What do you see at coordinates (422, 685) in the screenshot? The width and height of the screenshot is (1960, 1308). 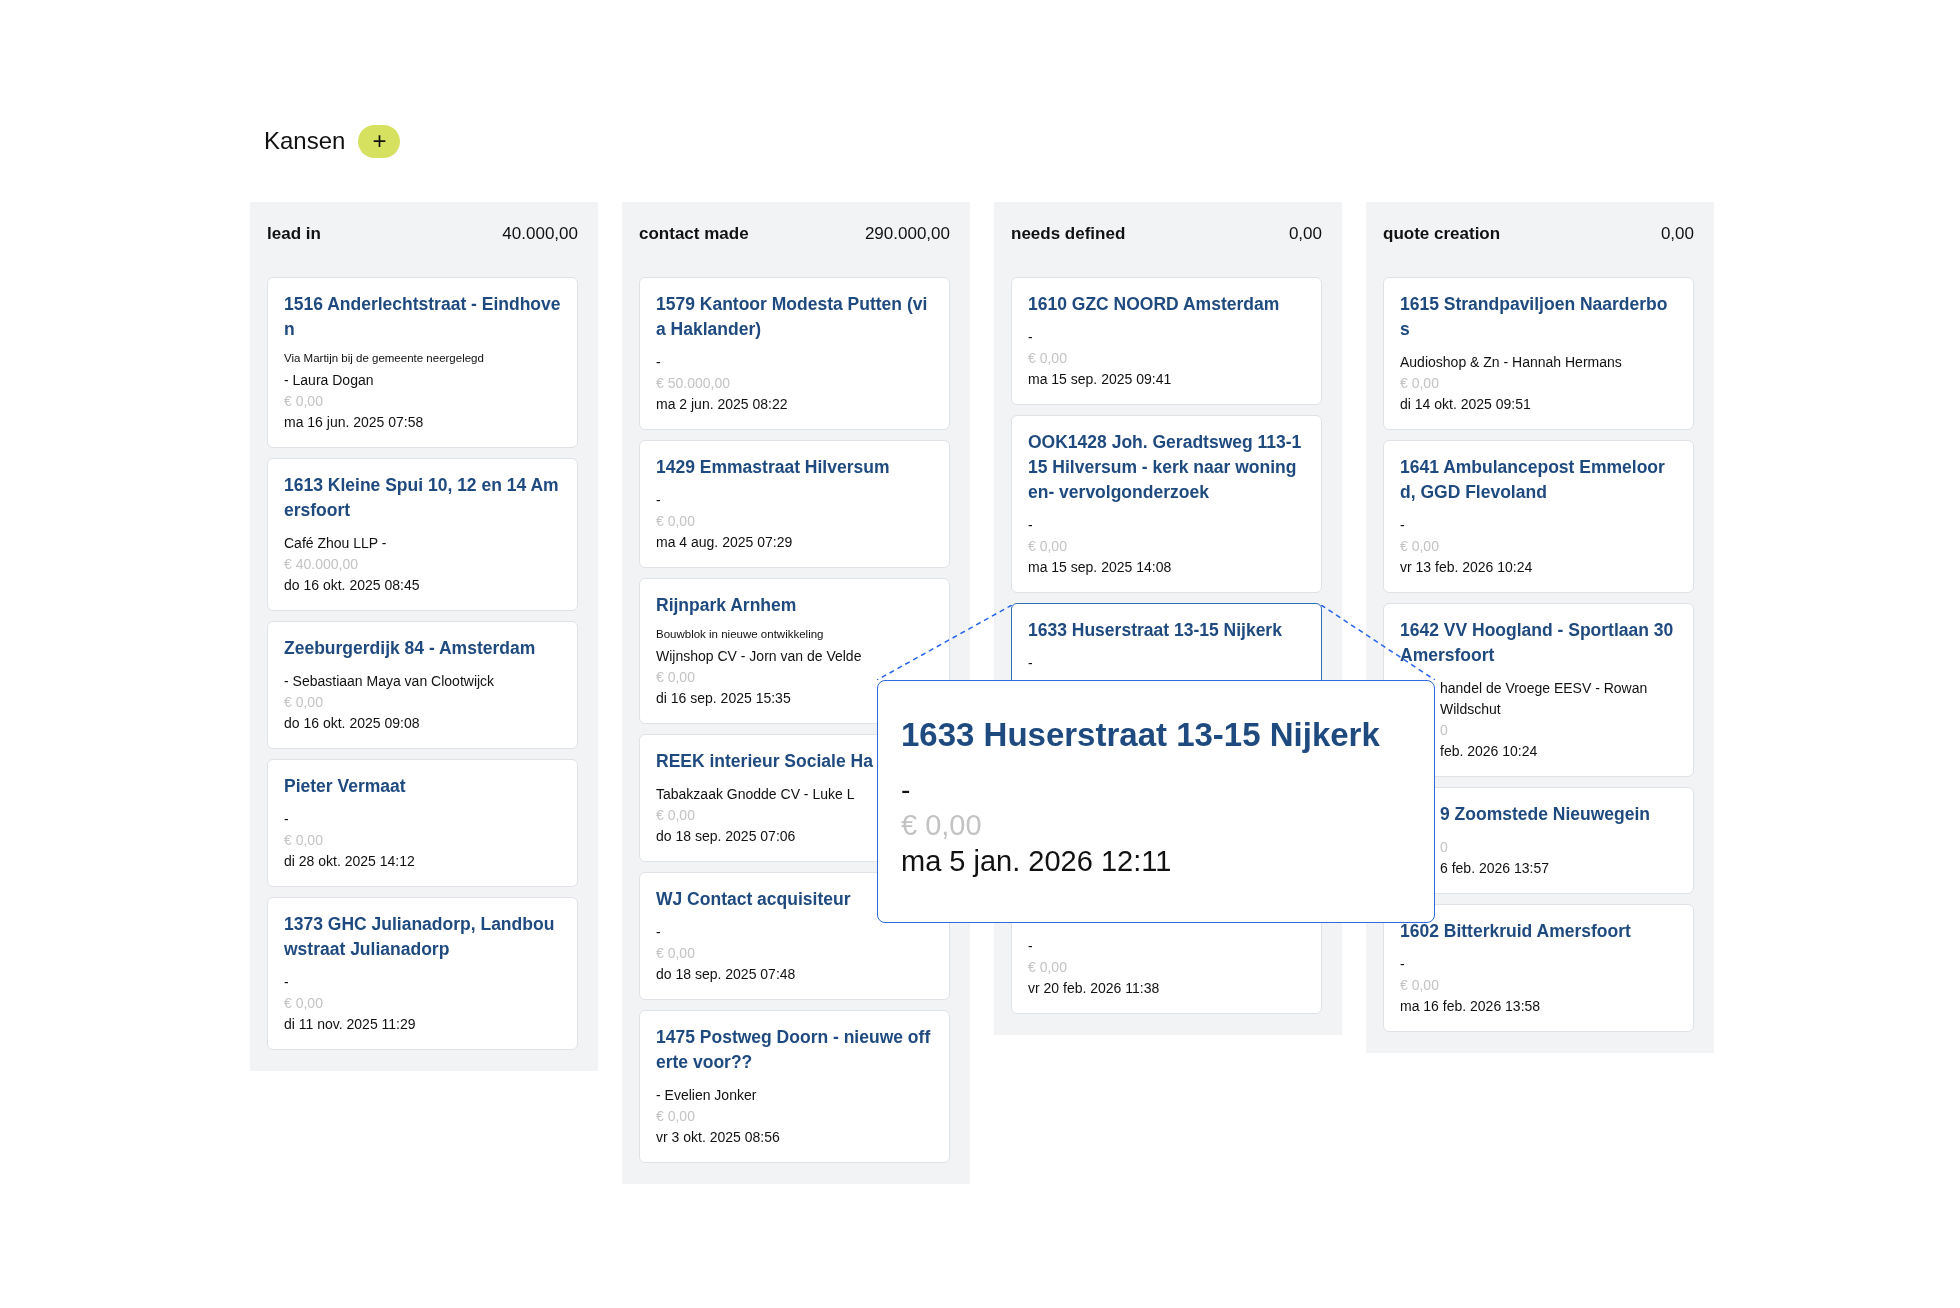 I see `opportunity-card: Zeeburgerdijk 84 - Amsterdam - Sebastiaan Maya van Clootwijck € 0,00 do 16 okt. 2025 09:08` at bounding box center [422, 685].